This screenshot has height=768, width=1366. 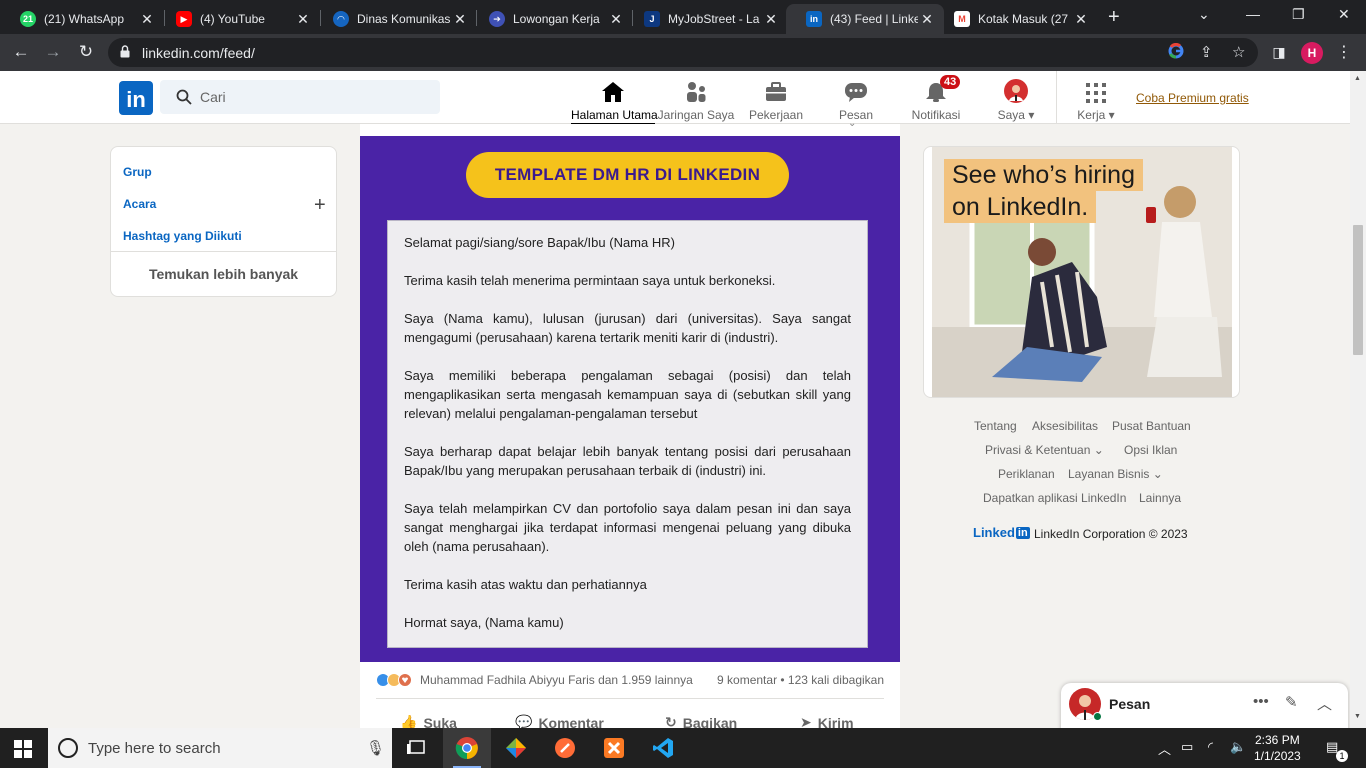 I want to click on wifi-icon: ◜, so click(x=1210, y=747).